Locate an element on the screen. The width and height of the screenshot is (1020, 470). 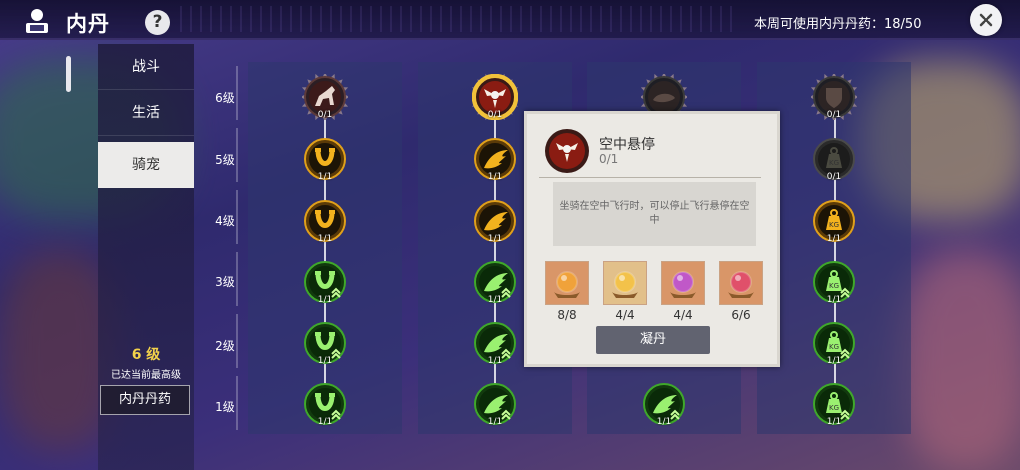
page-title: 内丹 is located at coordinates (88, 24).